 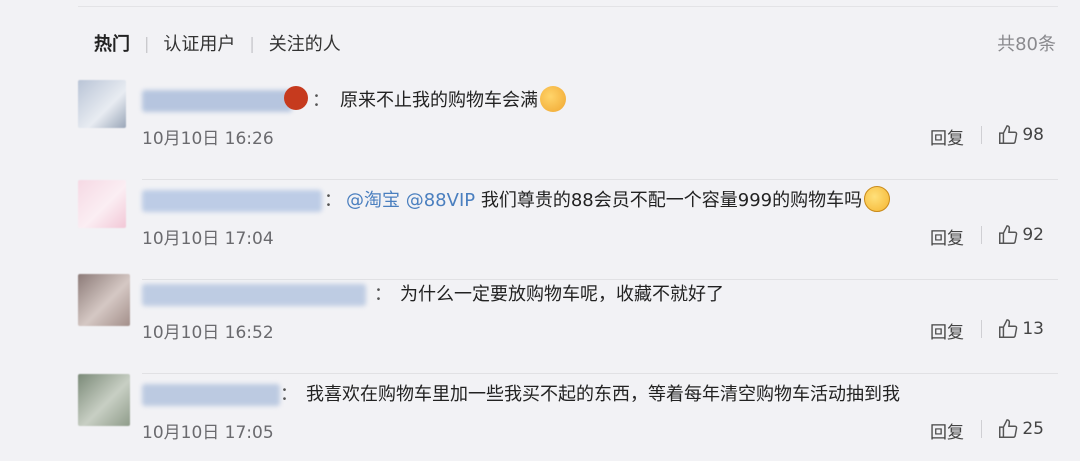 I want to click on like-count: 92, so click(x=1033, y=235).